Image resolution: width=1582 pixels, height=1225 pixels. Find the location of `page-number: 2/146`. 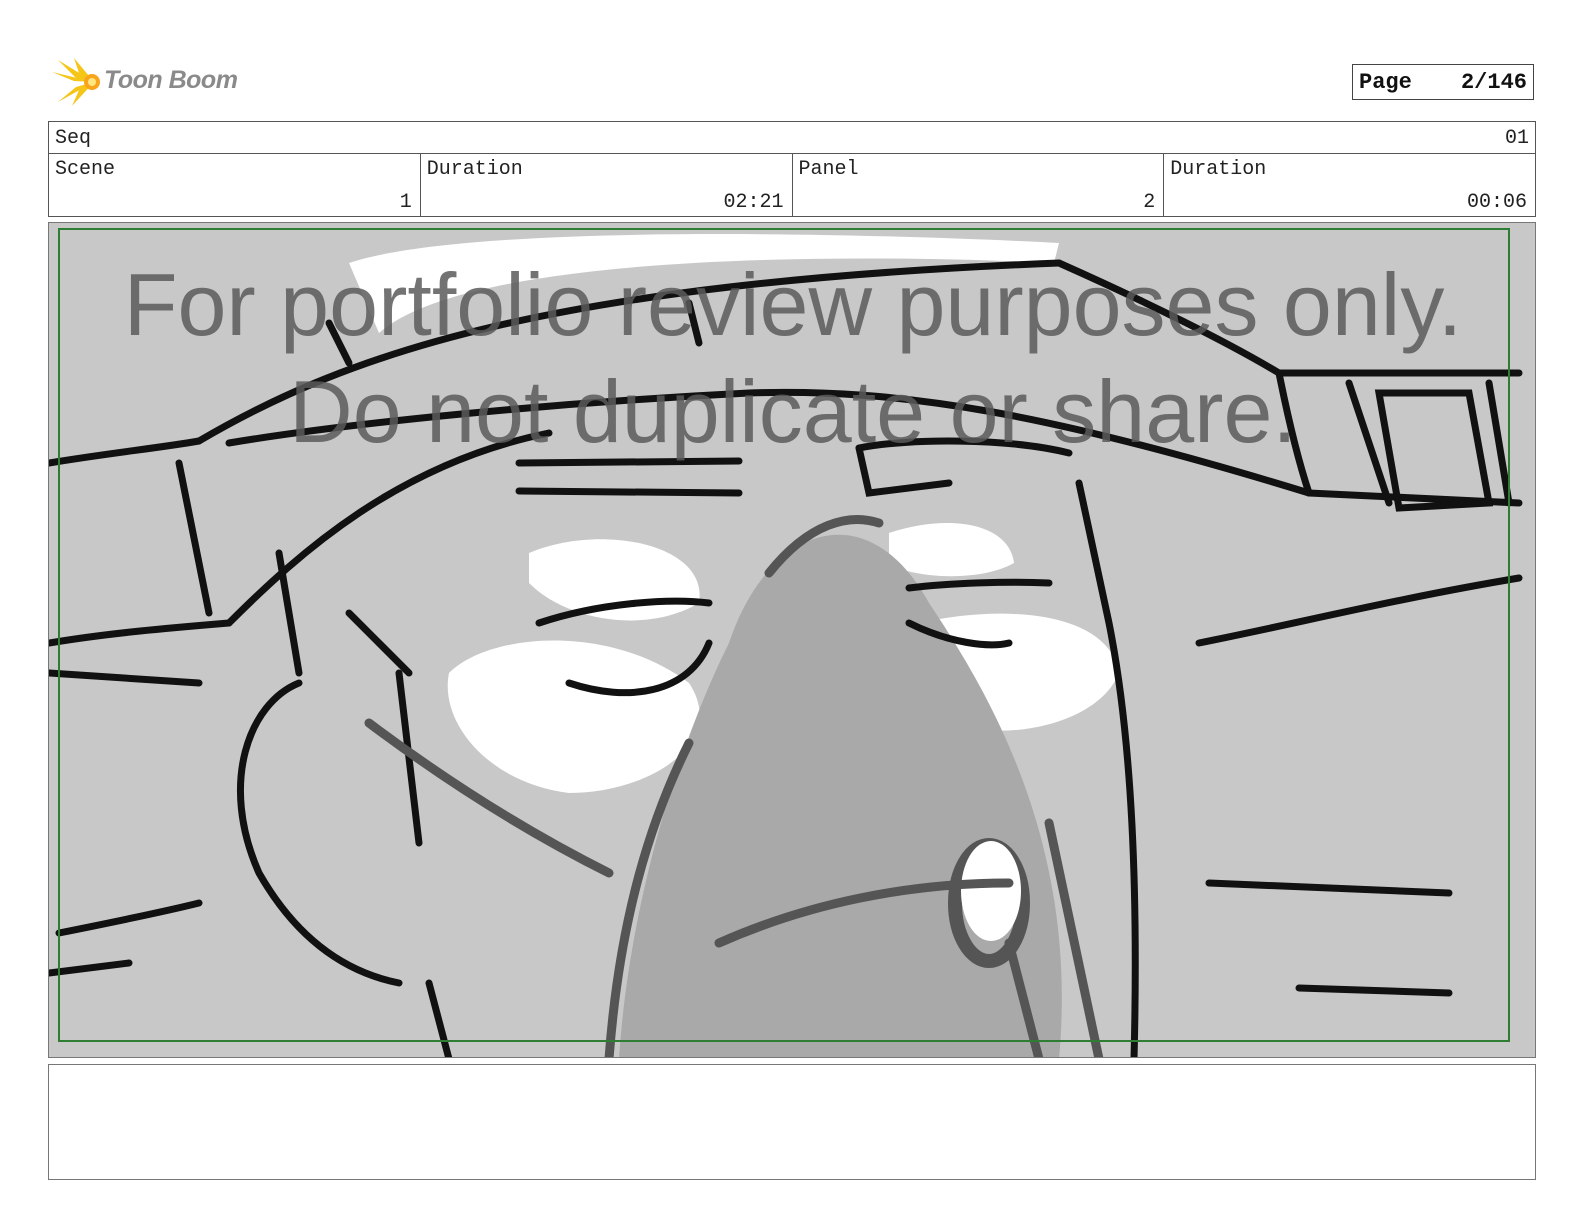

page-number: 2/146 is located at coordinates (1493, 82).